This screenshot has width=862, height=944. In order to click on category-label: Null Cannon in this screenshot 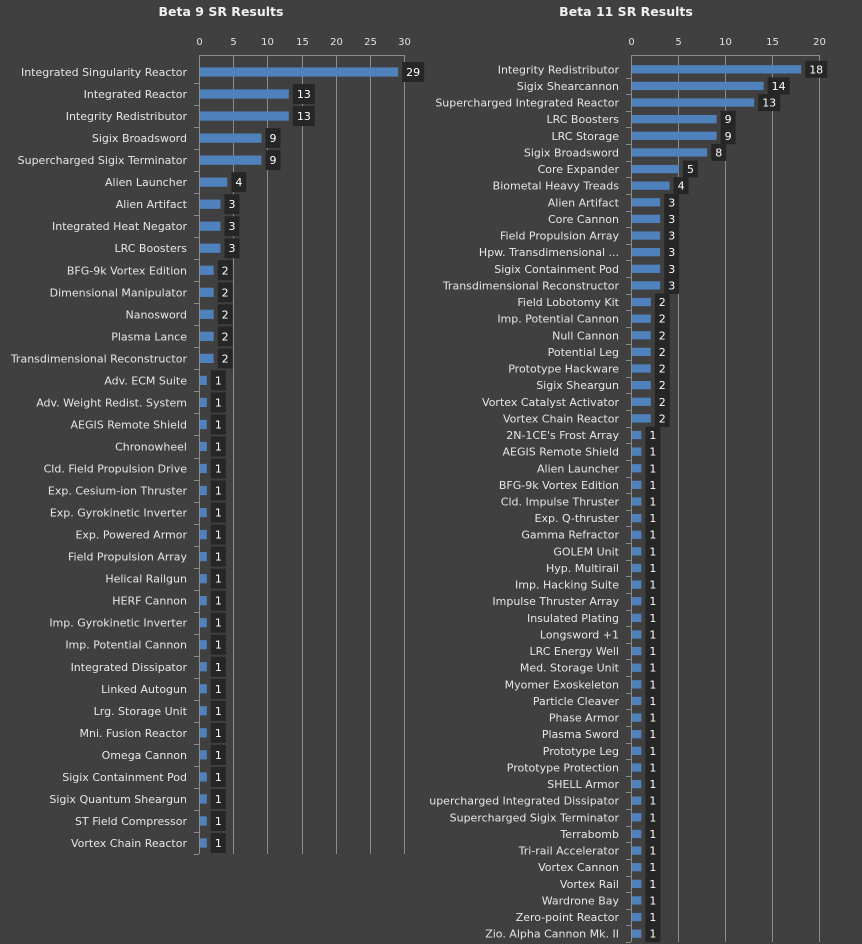, I will do `click(585, 335)`.